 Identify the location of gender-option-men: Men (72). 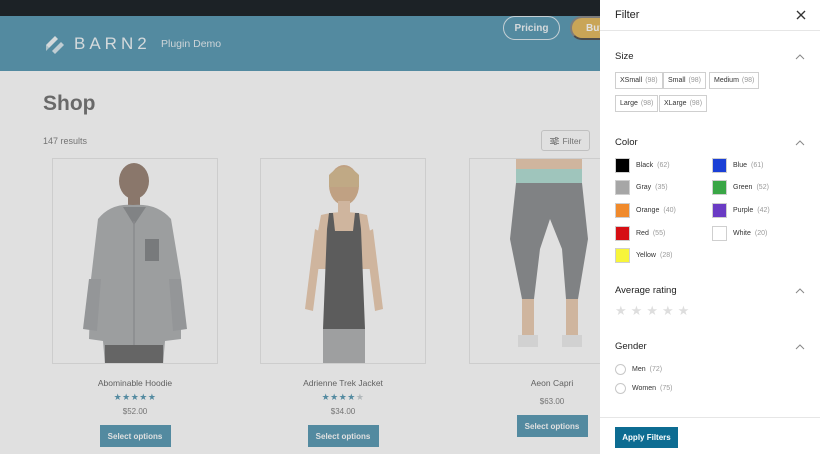
(638, 369).